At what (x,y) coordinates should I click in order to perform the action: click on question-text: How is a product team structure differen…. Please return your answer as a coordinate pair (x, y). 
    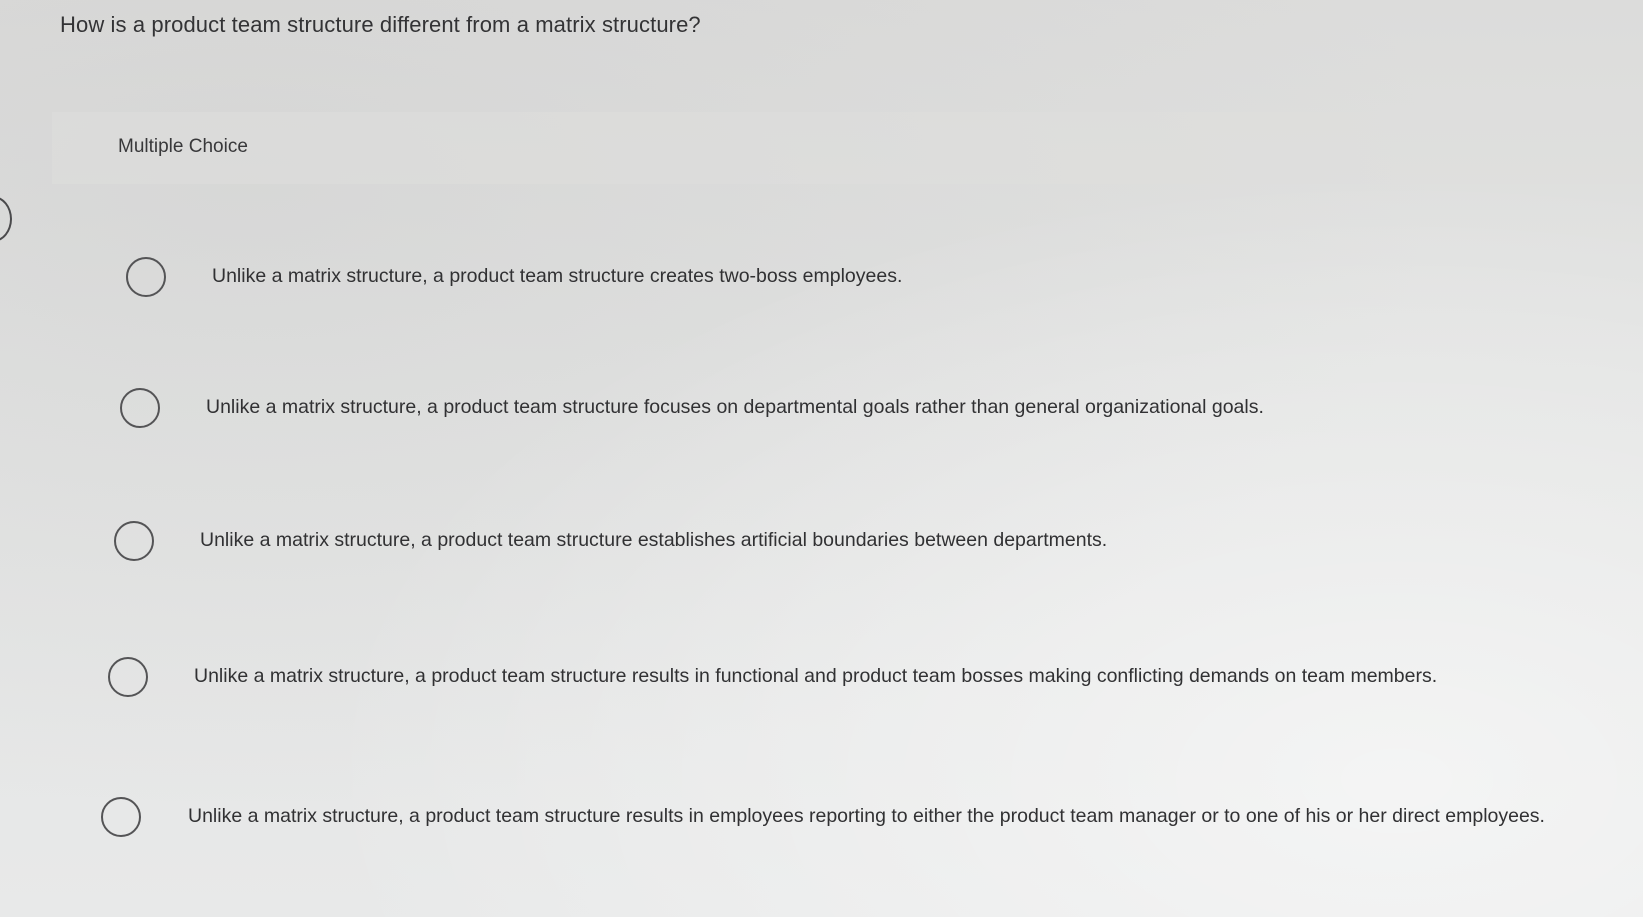
    Looking at the image, I should click on (380, 24).